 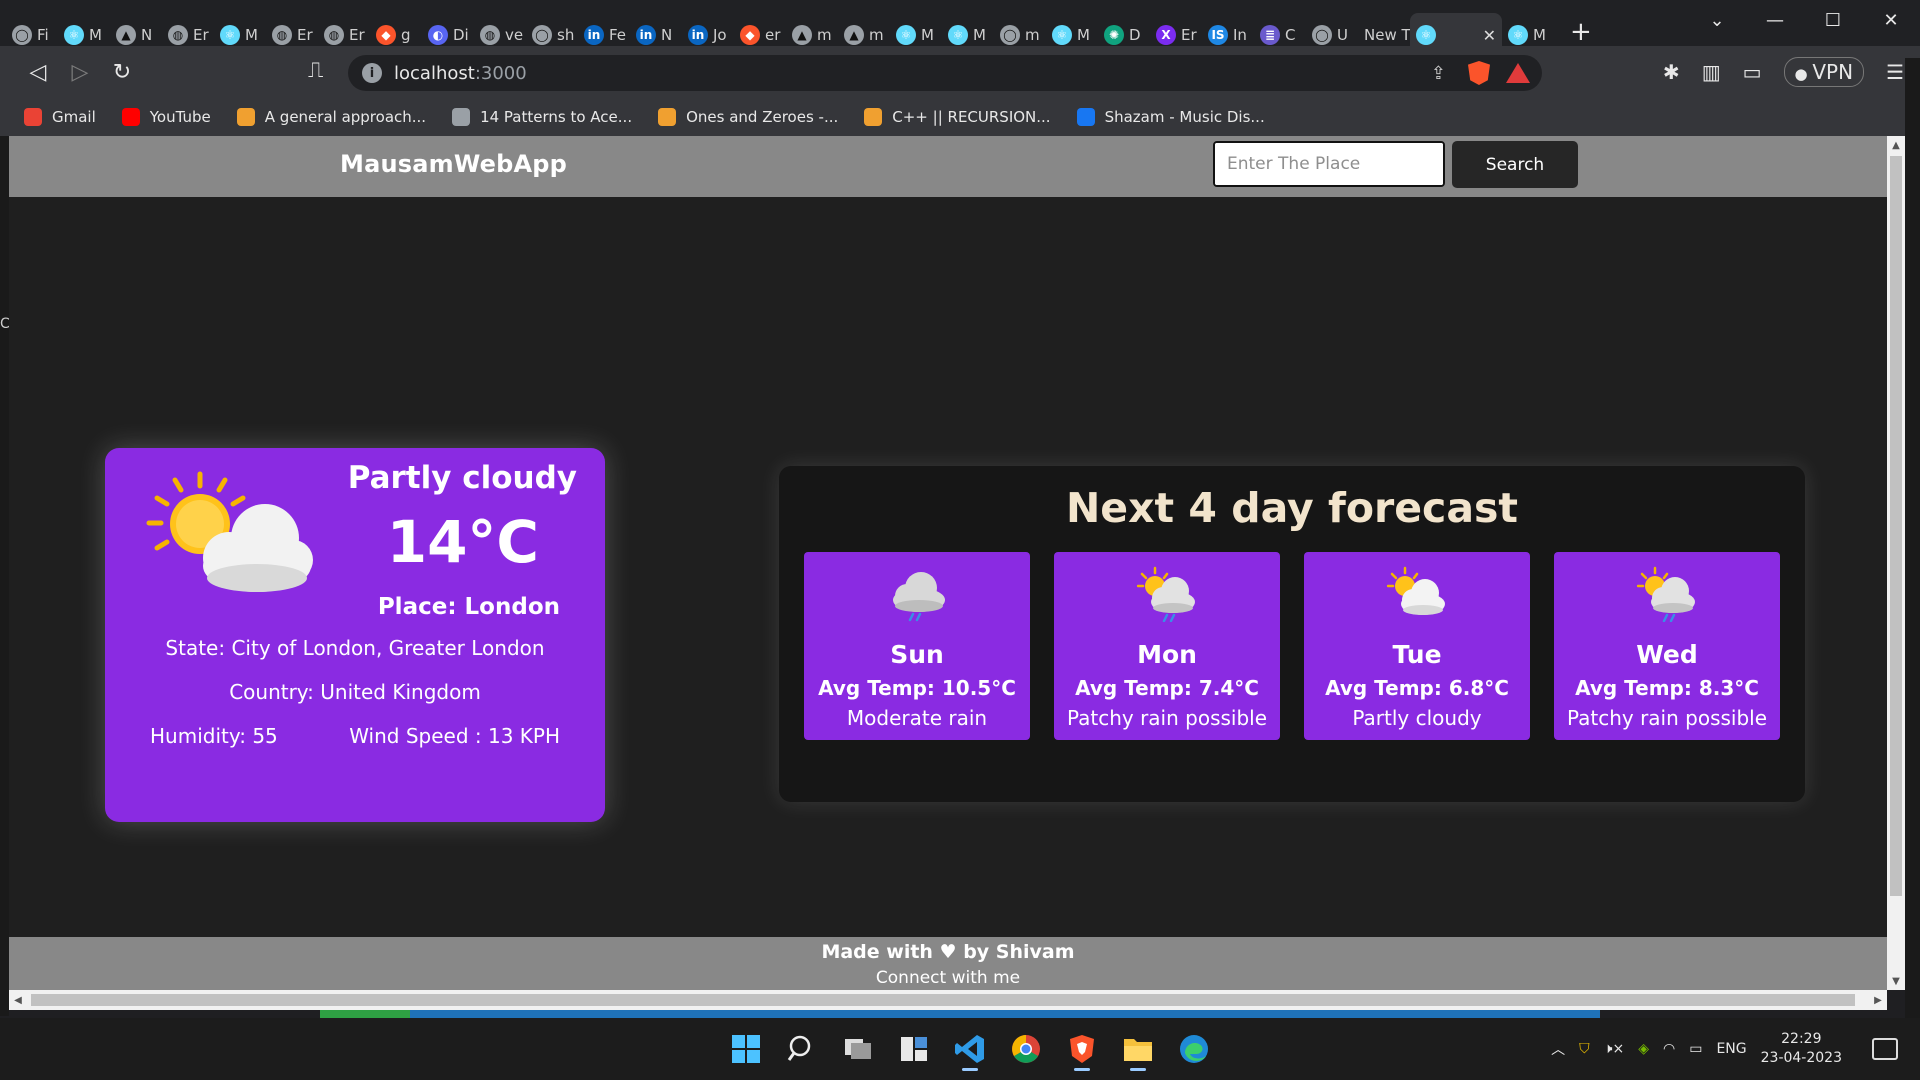 What do you see at coordinates (1643, 1049) in the screenshot?
I see `nvidia-icon: ◈` at bounding box center [1643, 1049].